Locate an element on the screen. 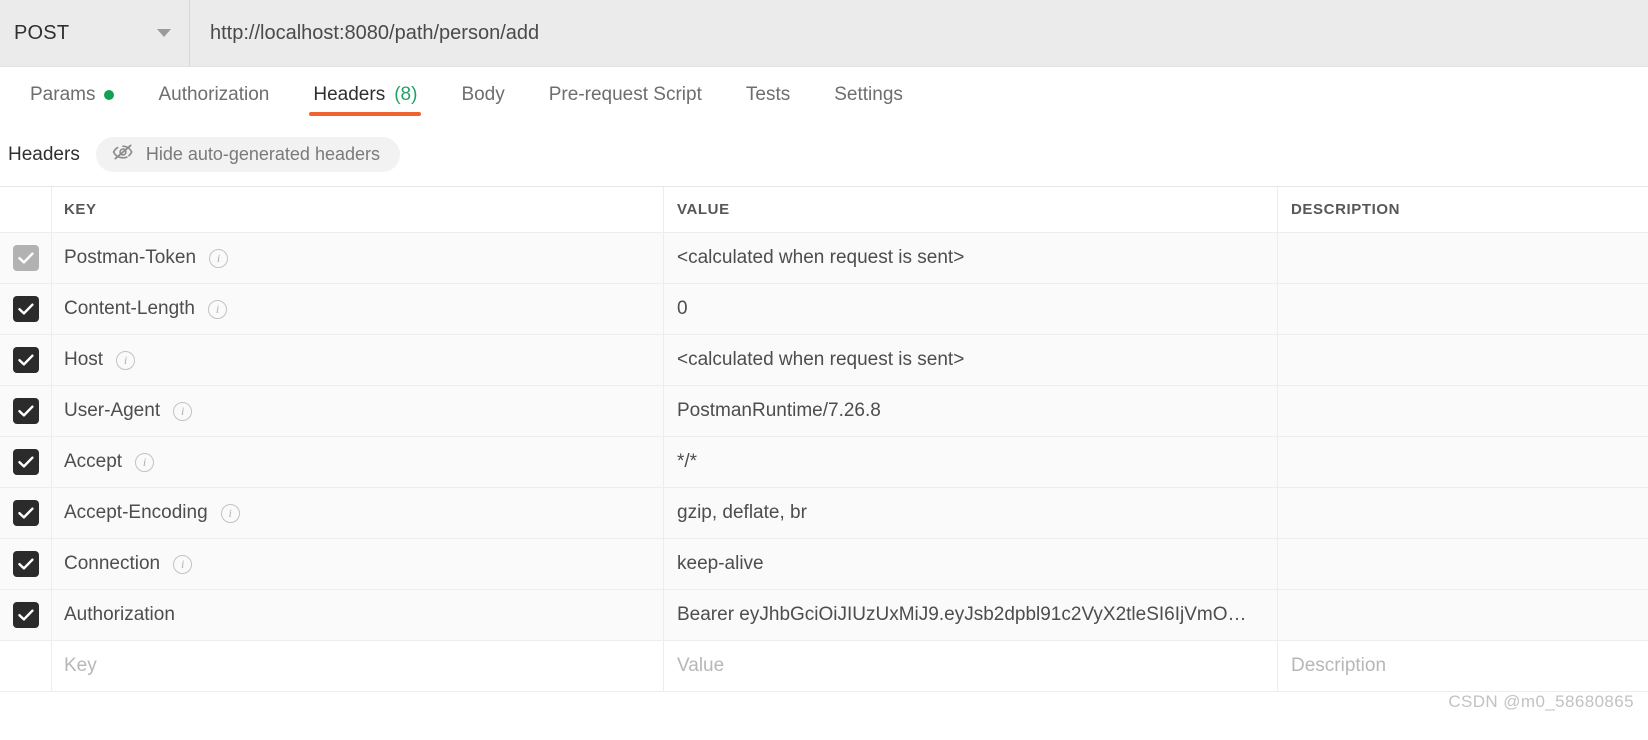  chevron-down-icon is located at coordinates (164, 33).